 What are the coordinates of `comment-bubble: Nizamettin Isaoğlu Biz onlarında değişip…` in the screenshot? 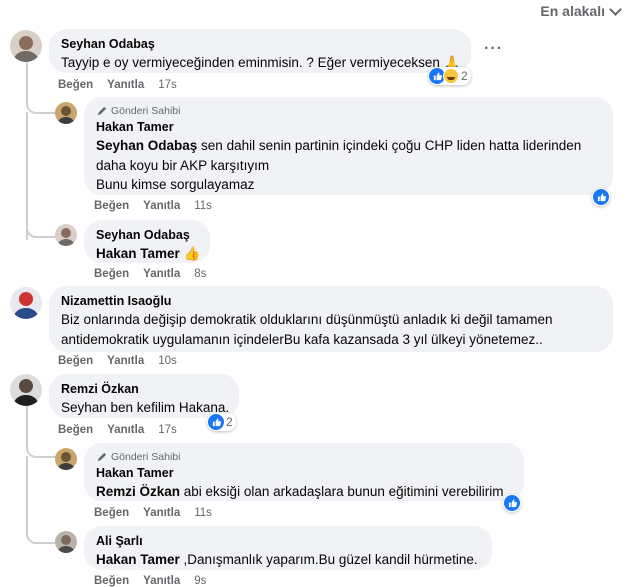 It's located at (331, 319).